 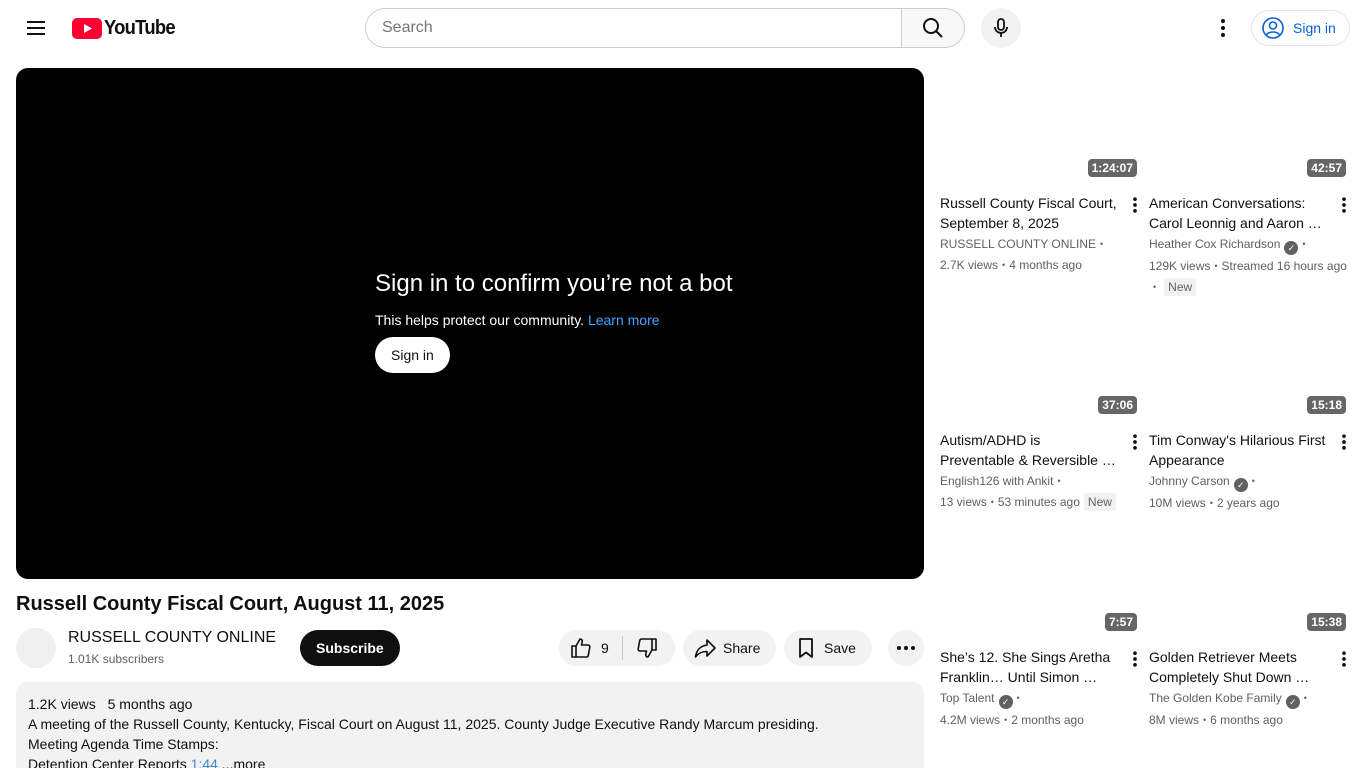 What do you see at coordinates (470, 704) in the screenshot?
I see `description-stats: 1.2K views 5 months ago` at bounding box center [470, 704].